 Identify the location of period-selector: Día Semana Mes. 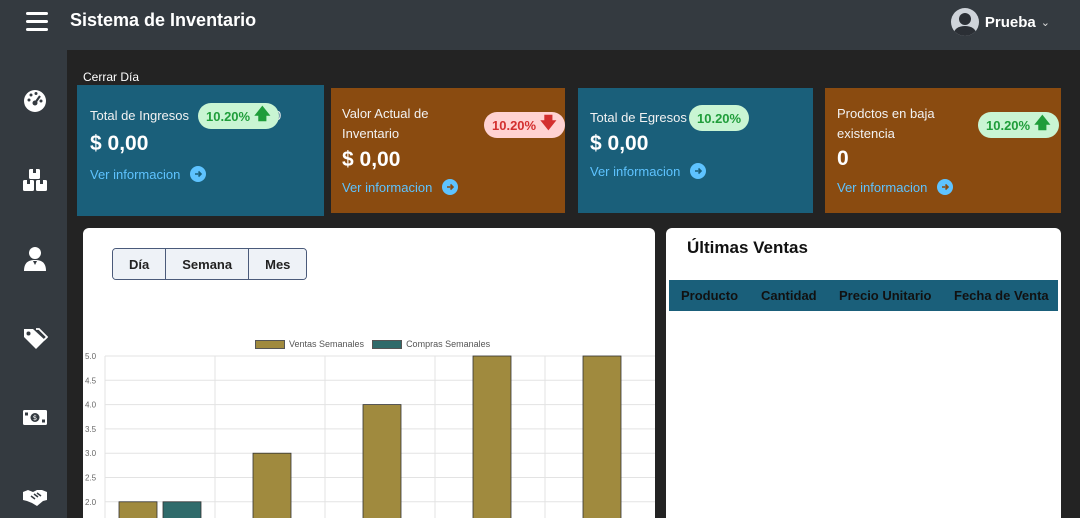
(210, 264).